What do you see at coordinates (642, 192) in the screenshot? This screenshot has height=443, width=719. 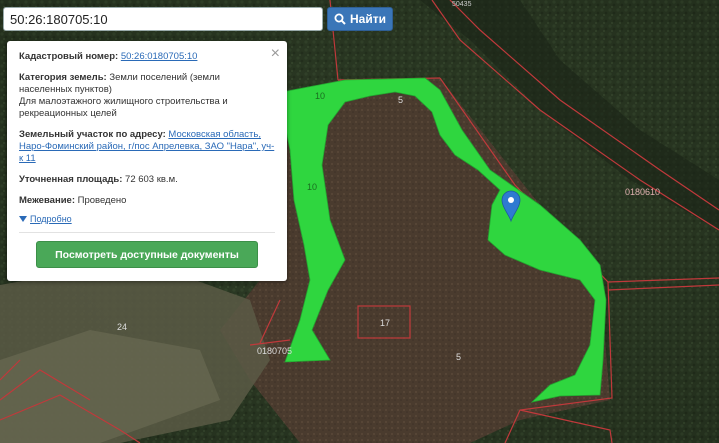 I see `block-label-0180610: 0180610` at bounding box center [642, 192].